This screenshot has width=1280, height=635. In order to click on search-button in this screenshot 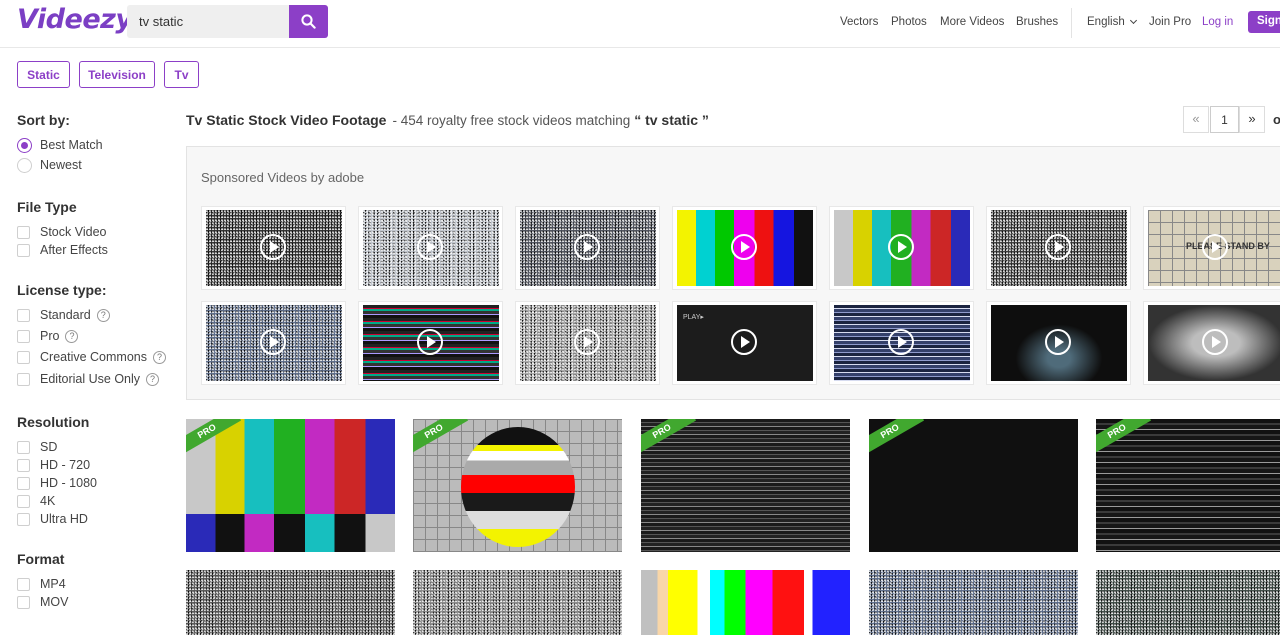, I will do `click(308, 21)`.